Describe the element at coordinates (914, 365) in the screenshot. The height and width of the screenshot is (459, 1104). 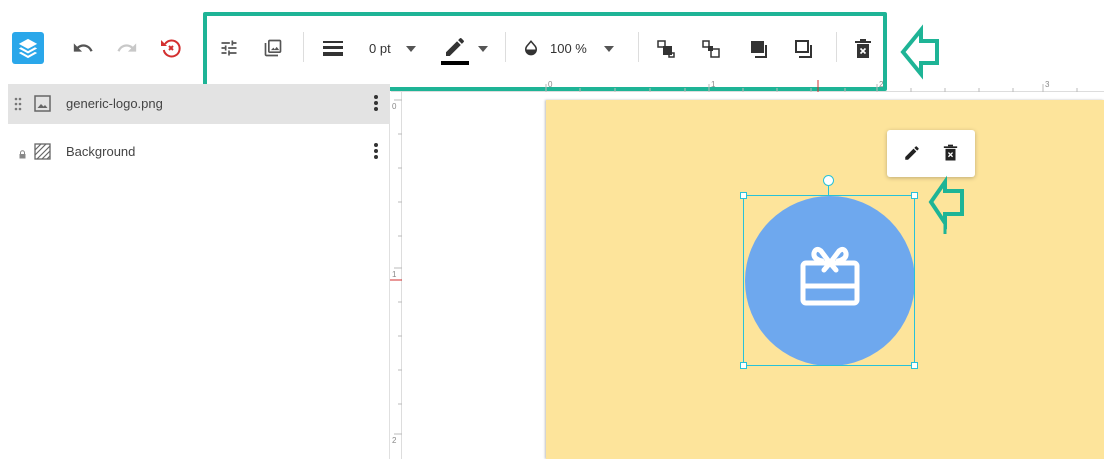
I see `resize-handle-bottom-right` at that location.